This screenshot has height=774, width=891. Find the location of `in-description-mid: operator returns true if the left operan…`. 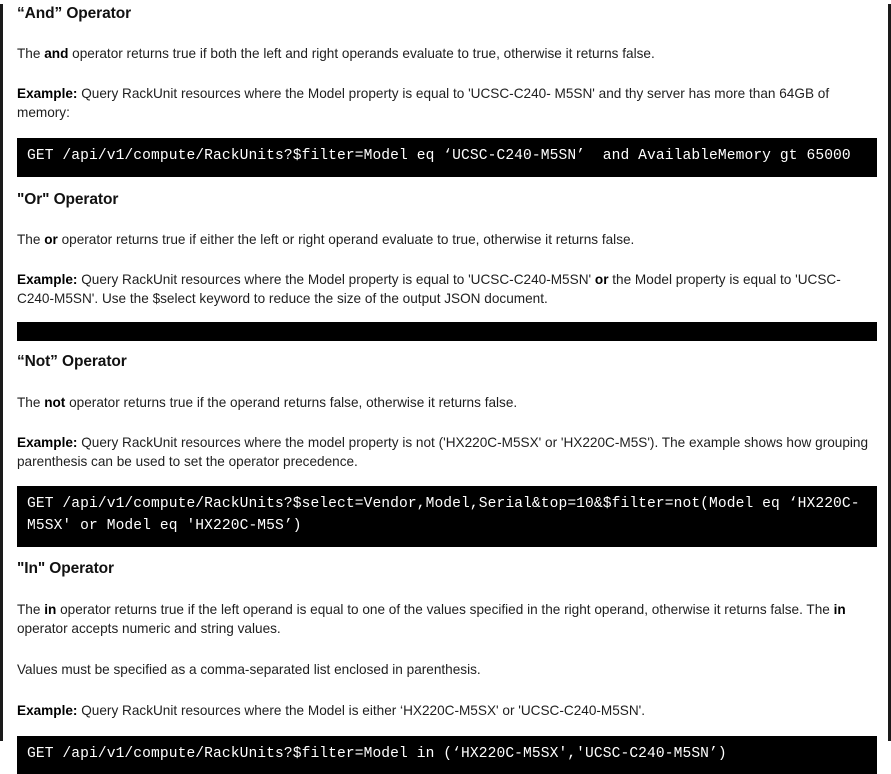

in-description-mid: operator returns true if the left operan… is located at coordinates (444, 609).